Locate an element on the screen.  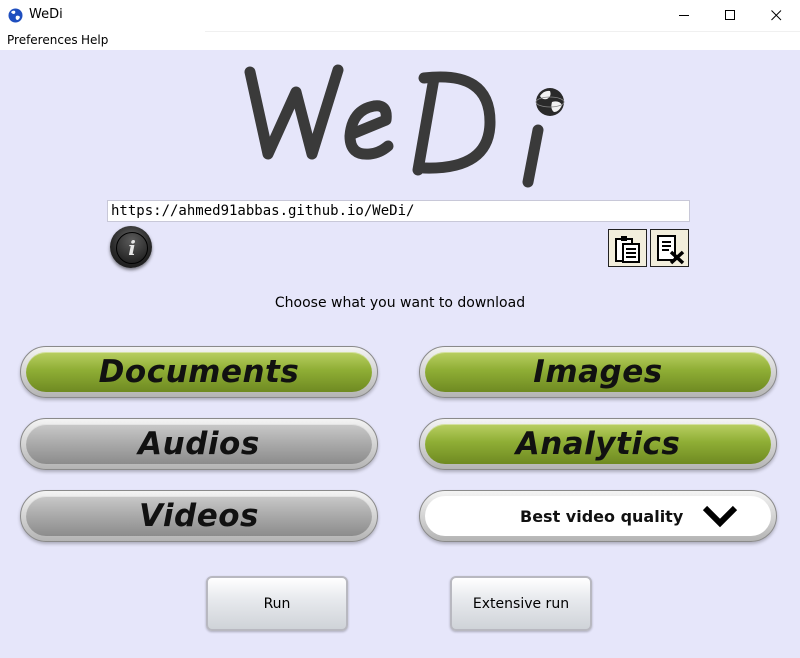
url-input is located at coordinates (398, 211).